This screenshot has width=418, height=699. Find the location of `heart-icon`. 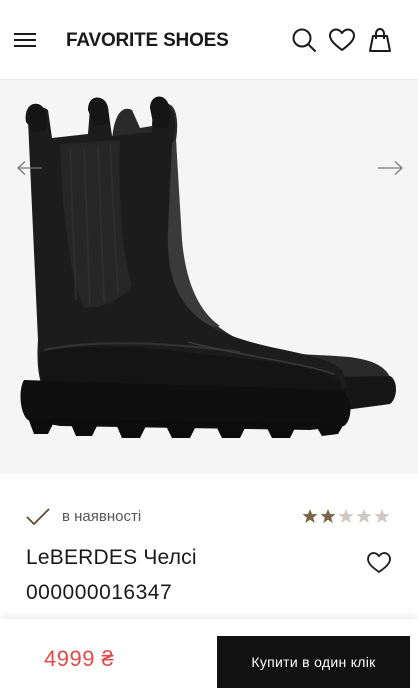

heart-icon is located at coordinates (342, 40).